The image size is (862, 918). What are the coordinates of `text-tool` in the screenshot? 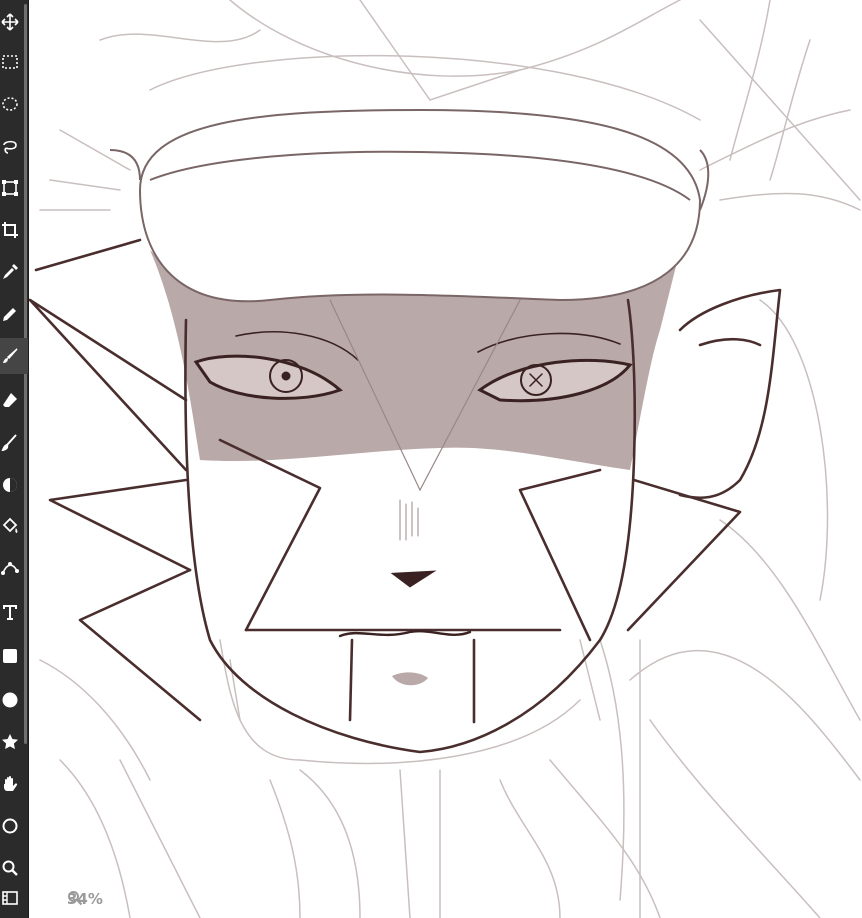 It's located at (14, 612).